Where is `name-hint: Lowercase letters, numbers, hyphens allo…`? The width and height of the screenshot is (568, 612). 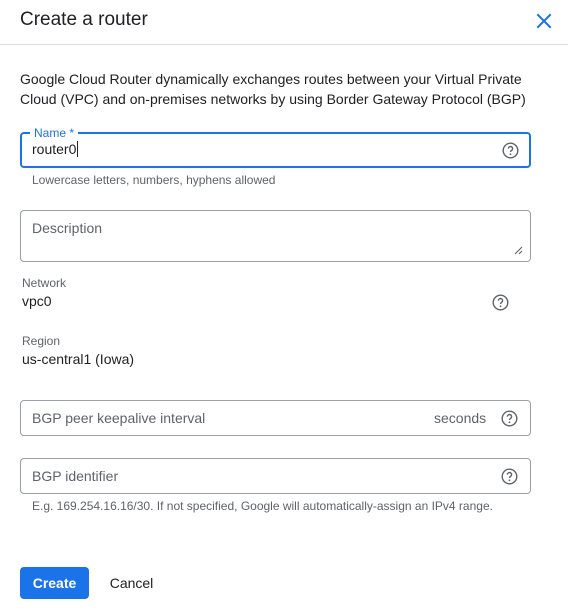
name-hint: Lowercase letters, numbers, hyphens allo… is located at coordinates (154, 180).